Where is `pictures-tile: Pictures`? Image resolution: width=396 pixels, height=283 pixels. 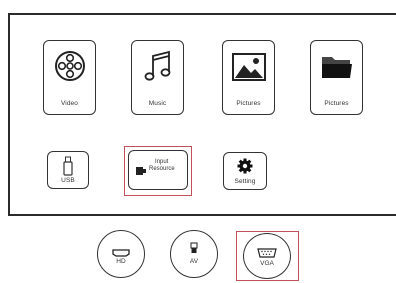
pictures-tile: Pictures is located at coordinates (248, 77).